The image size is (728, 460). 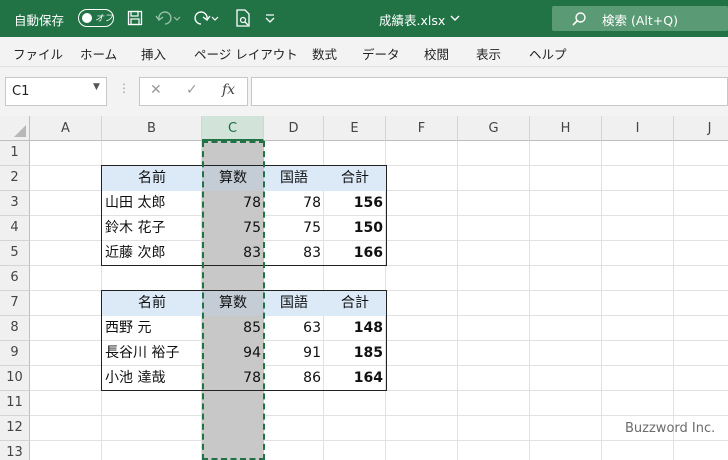 I want to click on cancel-icon: ✕, so click(x=156, y=90).